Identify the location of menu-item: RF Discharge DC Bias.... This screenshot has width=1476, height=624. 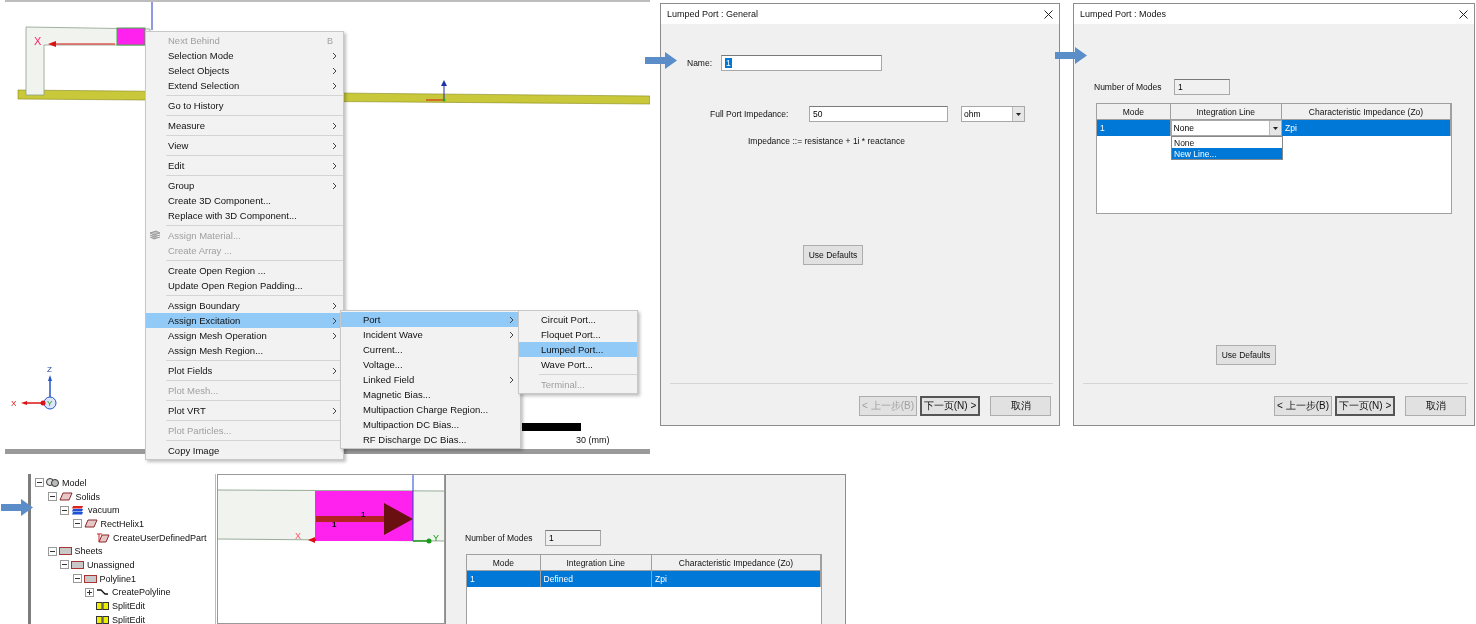
(430, 439).